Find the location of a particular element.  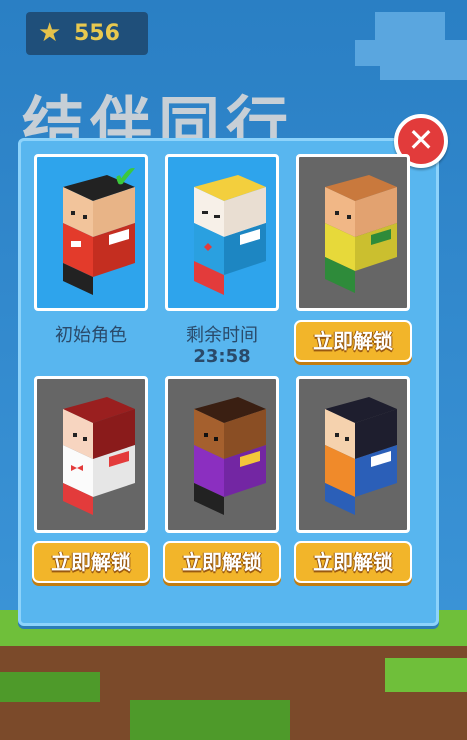

character-caption-2: 剩余时间 is located at coordinates (222, 335).